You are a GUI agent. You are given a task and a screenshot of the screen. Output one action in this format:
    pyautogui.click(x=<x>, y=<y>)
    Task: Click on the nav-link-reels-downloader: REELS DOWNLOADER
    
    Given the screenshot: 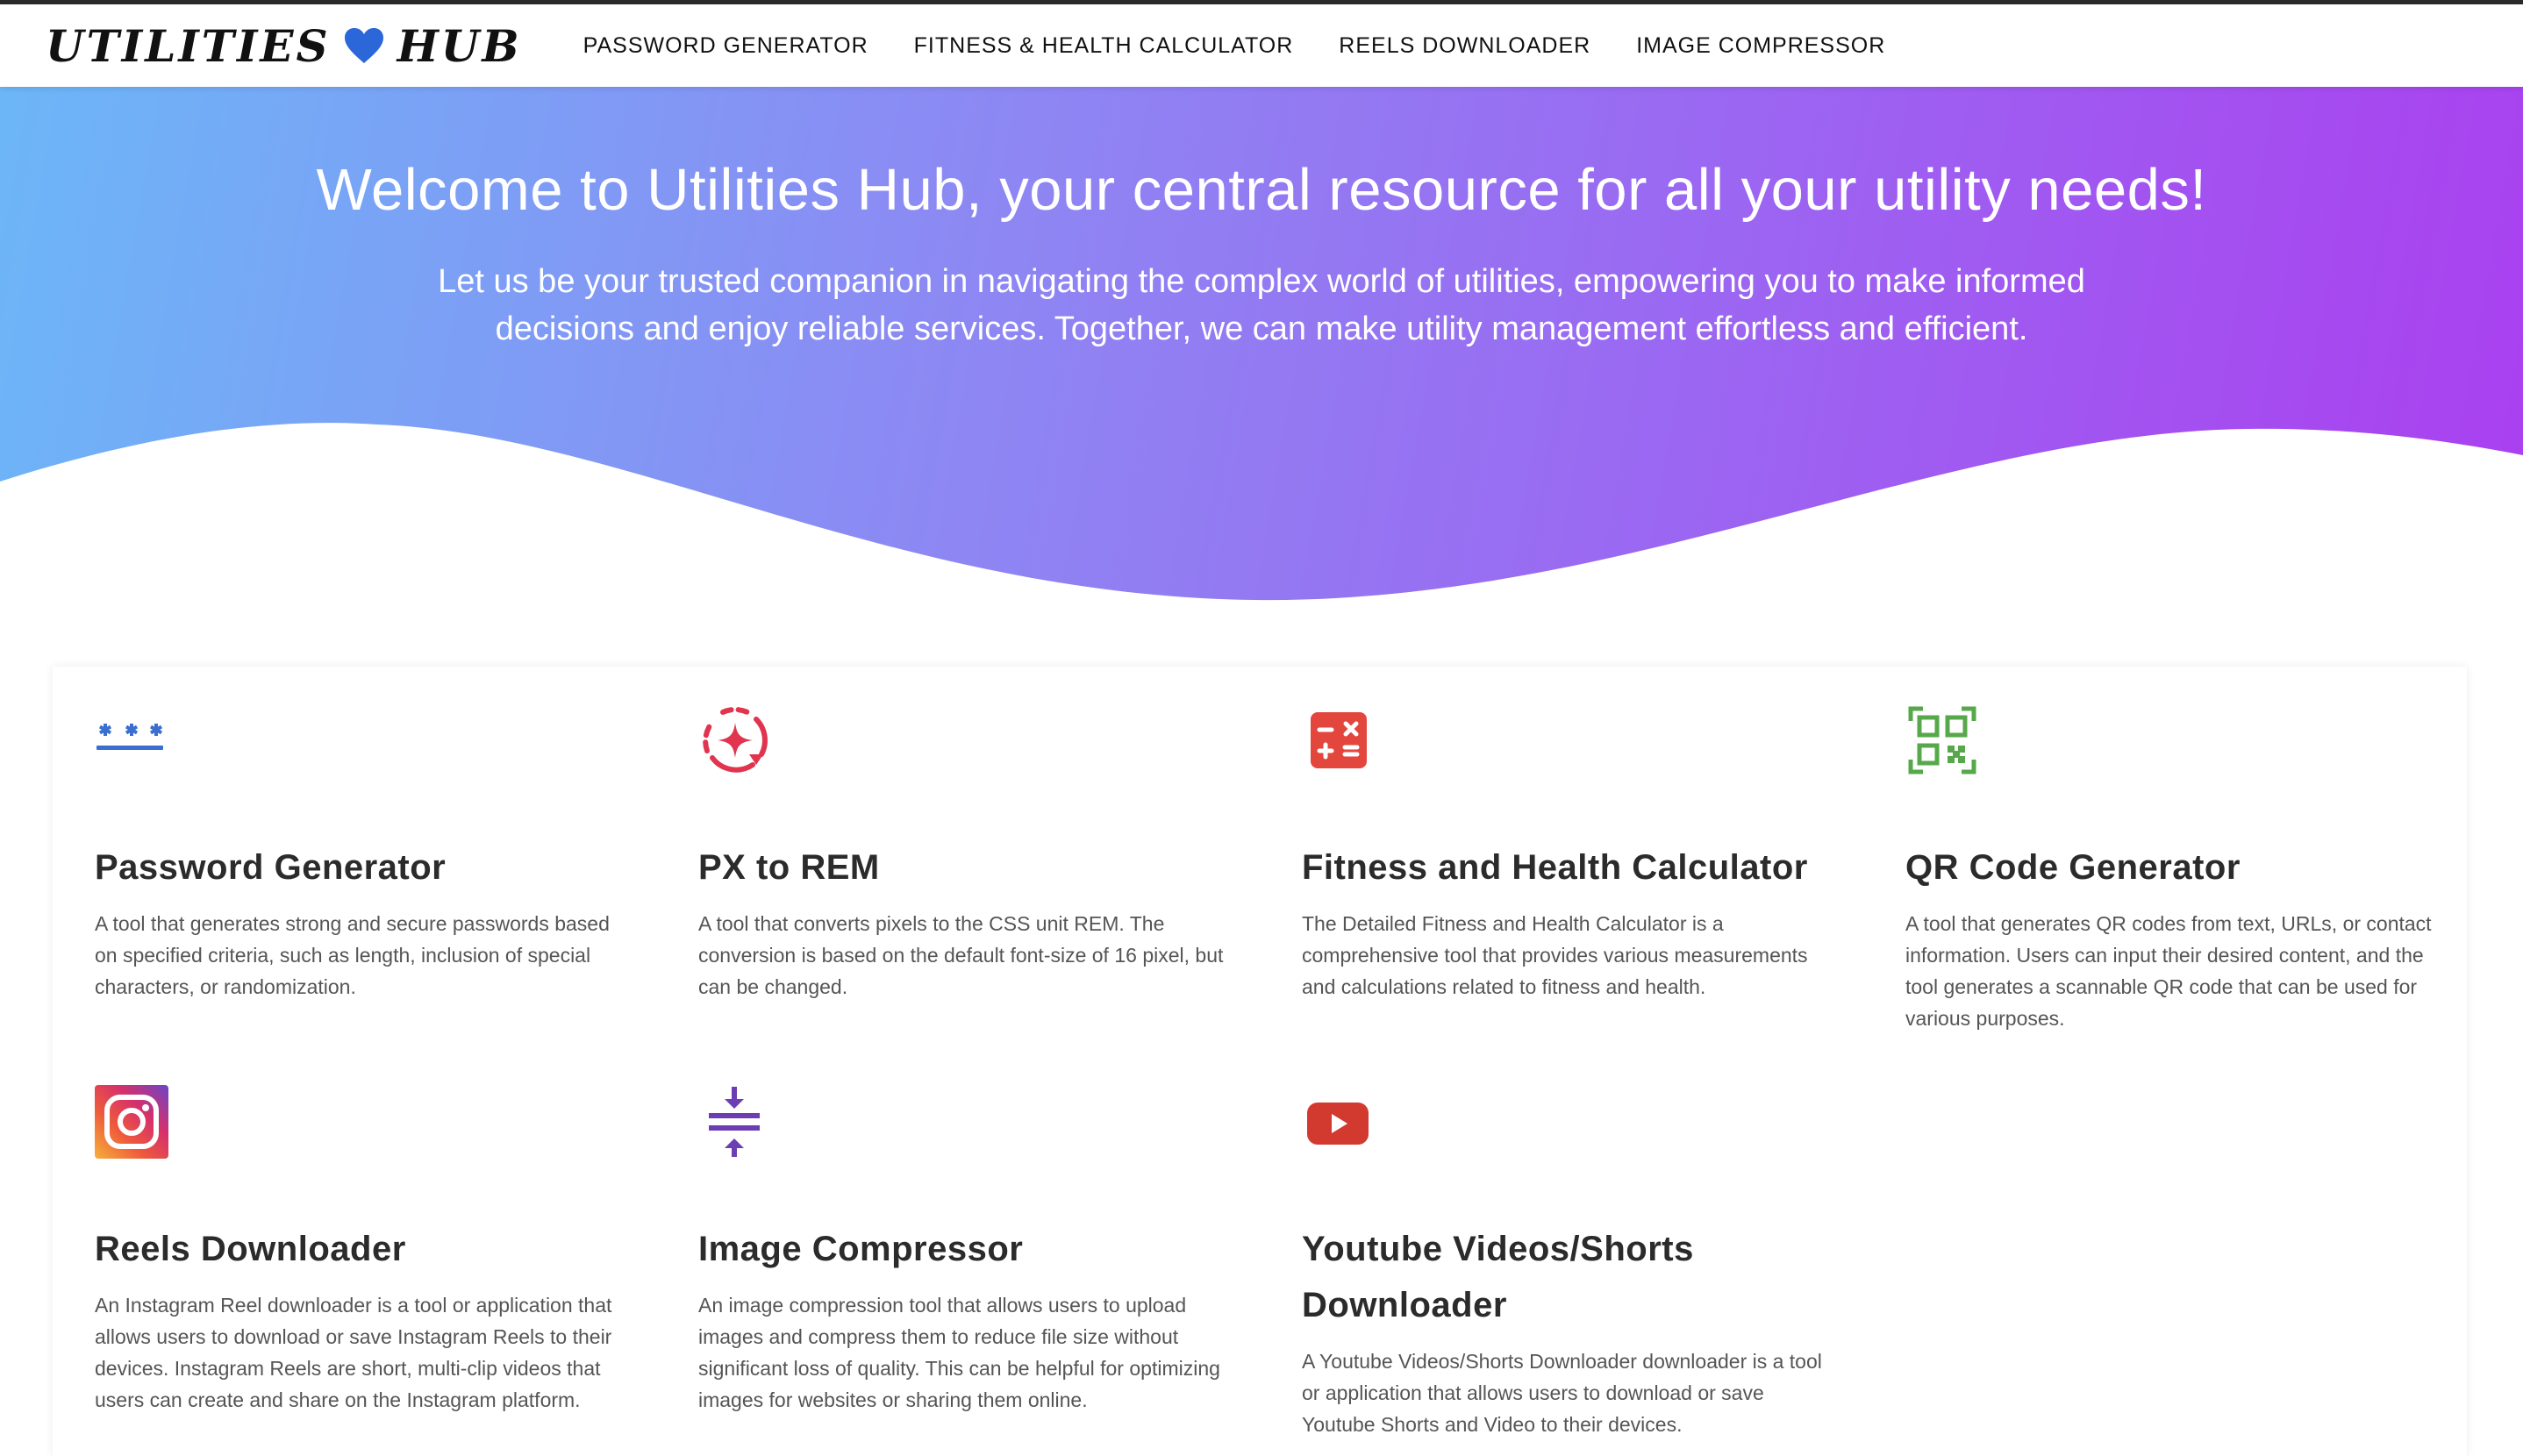 What is the action you would take?
    pyautogui.click(x=1464, y=46)
    